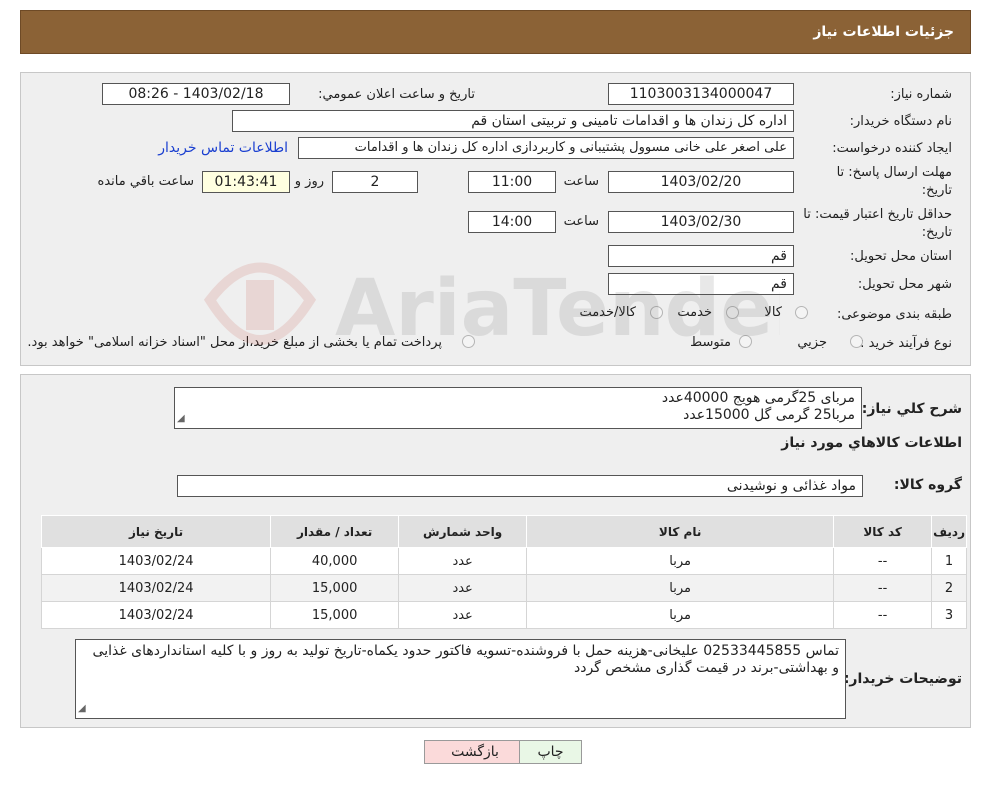 The image size is (985, 786). Describe the element at coordinates (856, 341) in the screenshot. I see `process-radio-minor` at that location.